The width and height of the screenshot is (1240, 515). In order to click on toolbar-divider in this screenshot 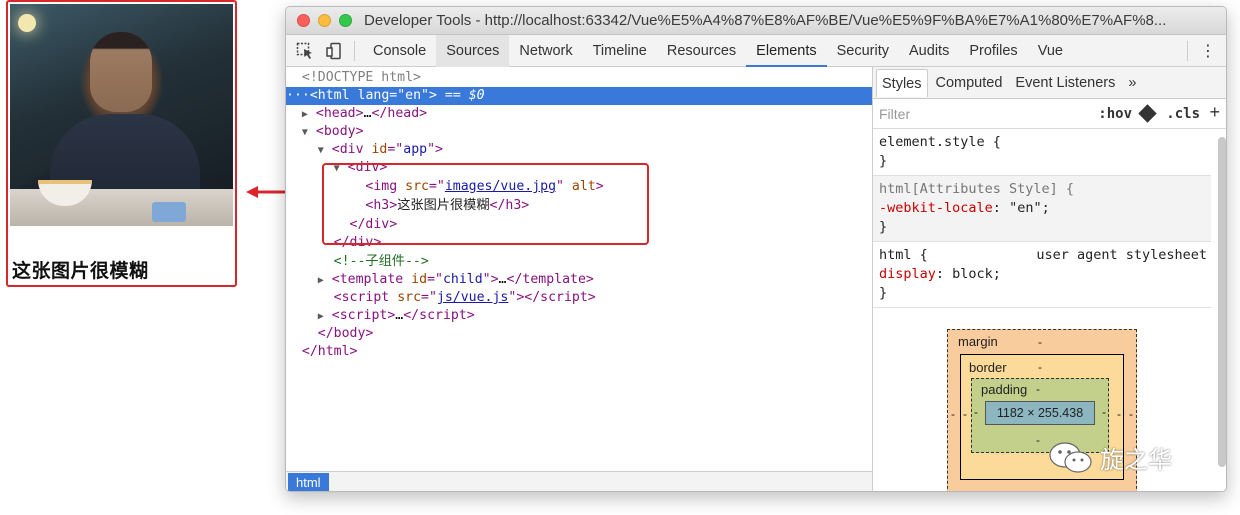, I will do `click(354, 50)`.